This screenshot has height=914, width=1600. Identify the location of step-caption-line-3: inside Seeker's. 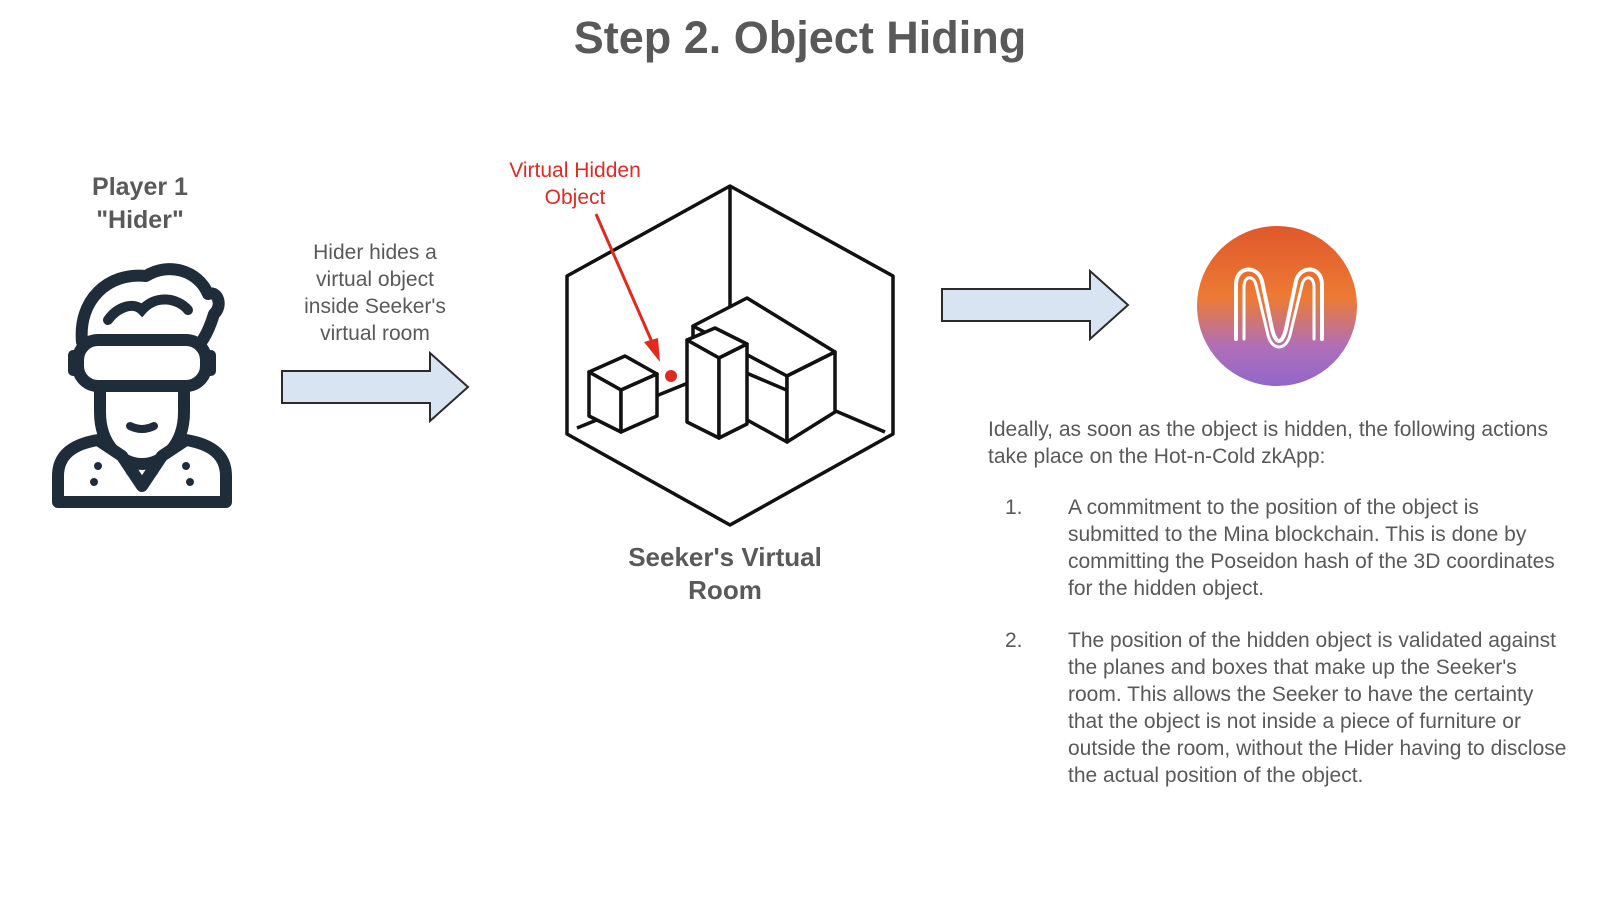
(375, 306).